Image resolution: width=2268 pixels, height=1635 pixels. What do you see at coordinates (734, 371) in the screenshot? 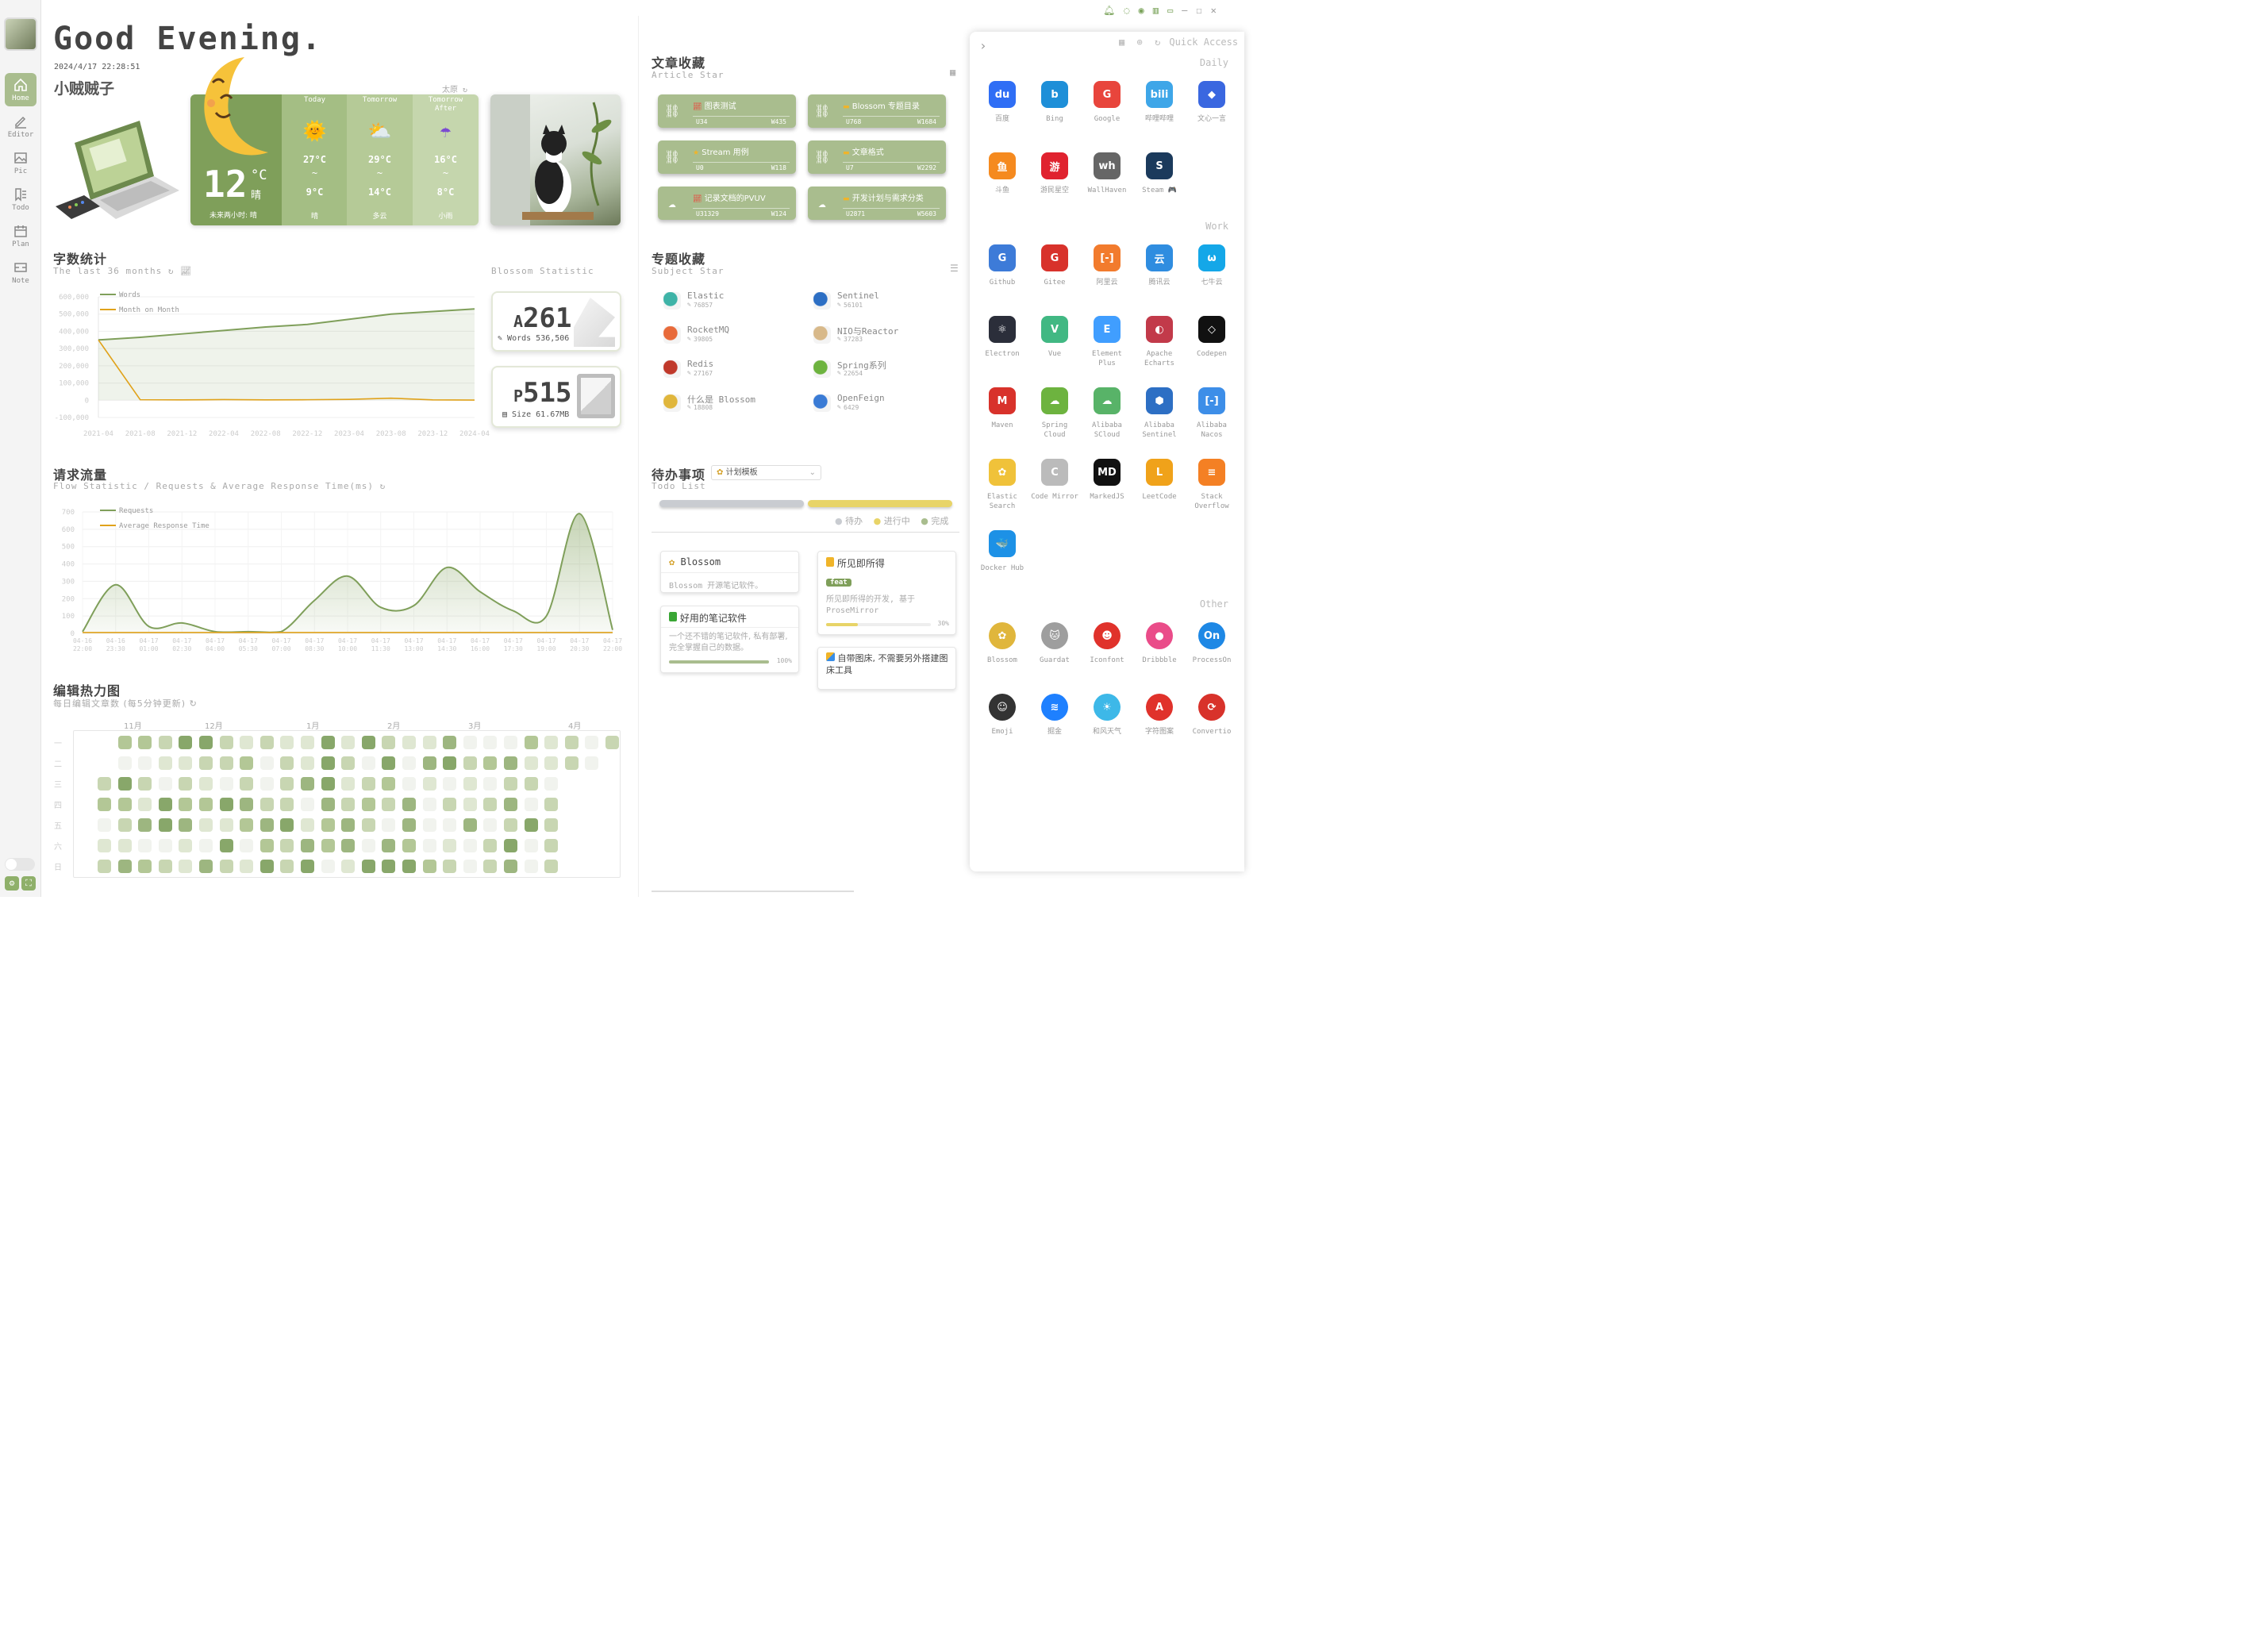
I see `subject-item: Redis 27167 ✎` at bounding box center [734, 371].